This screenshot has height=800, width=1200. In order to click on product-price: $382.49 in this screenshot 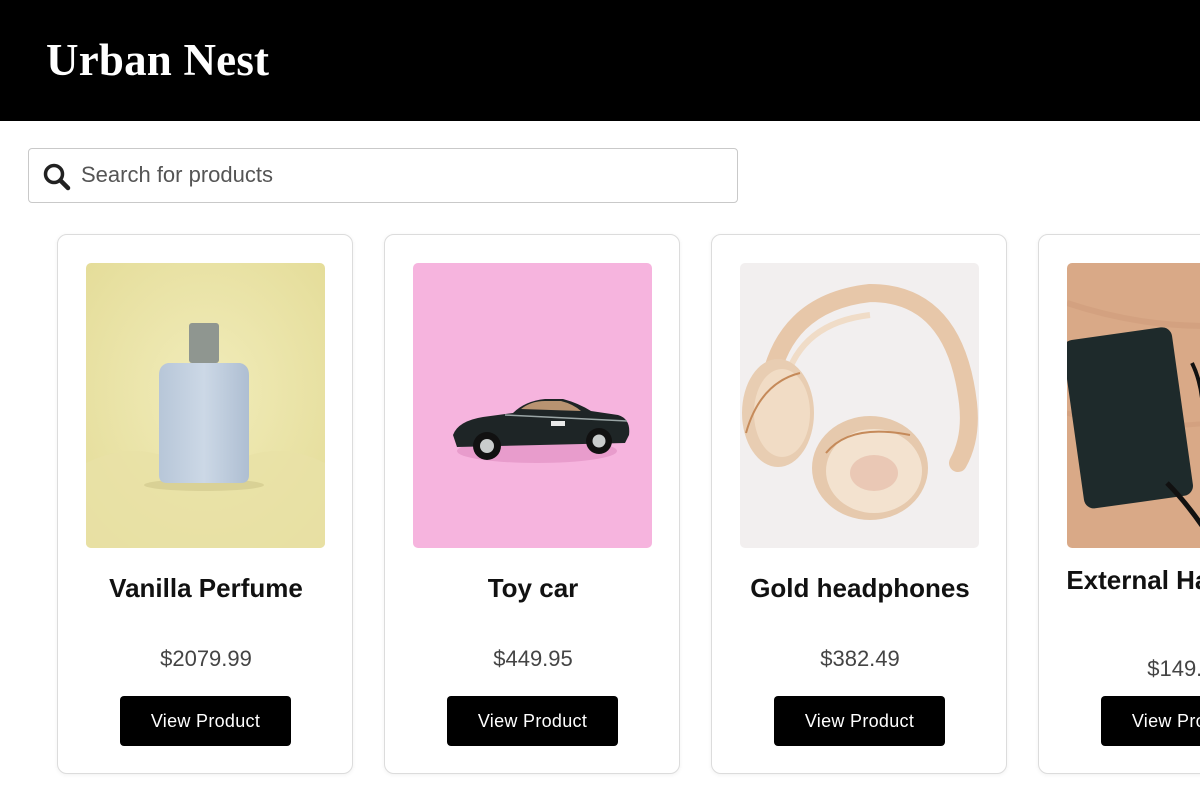, I will do `click(860, 658)`.